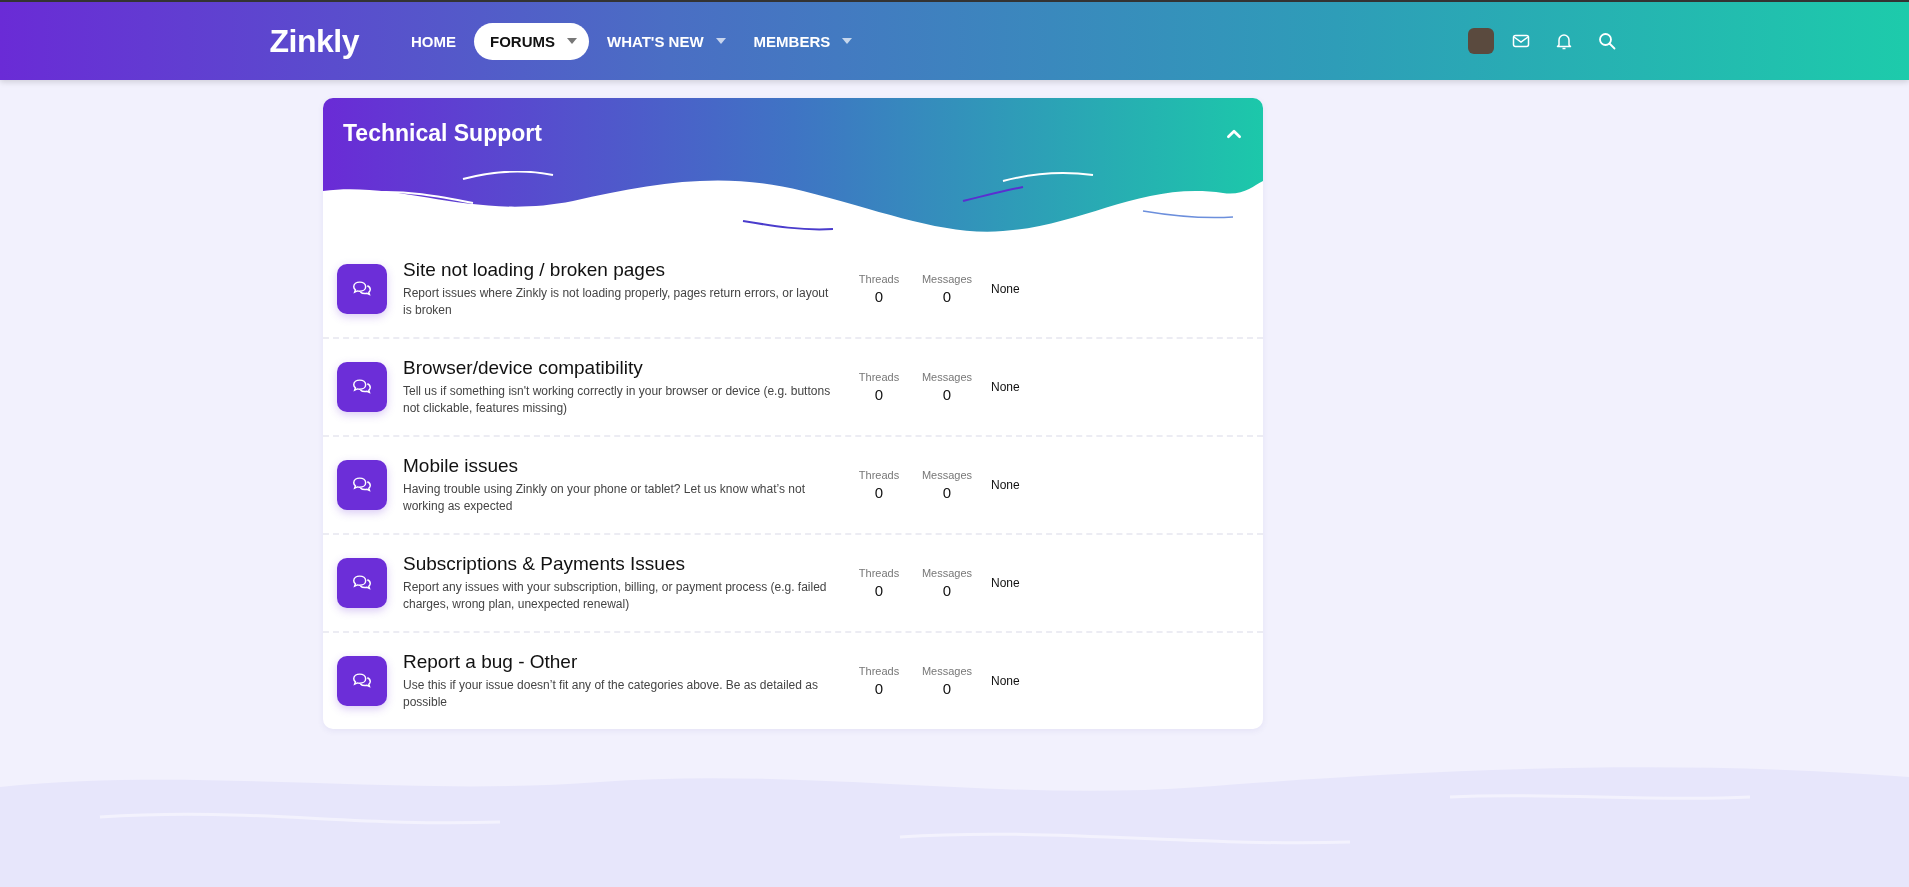  What do you see at coordinates (605, 498) in the screenshot?
I see `forum-description: Having trouble using Zinkly on your phone or tablet? Let us know what’s not working as expected` at bounding box center [605, 498].